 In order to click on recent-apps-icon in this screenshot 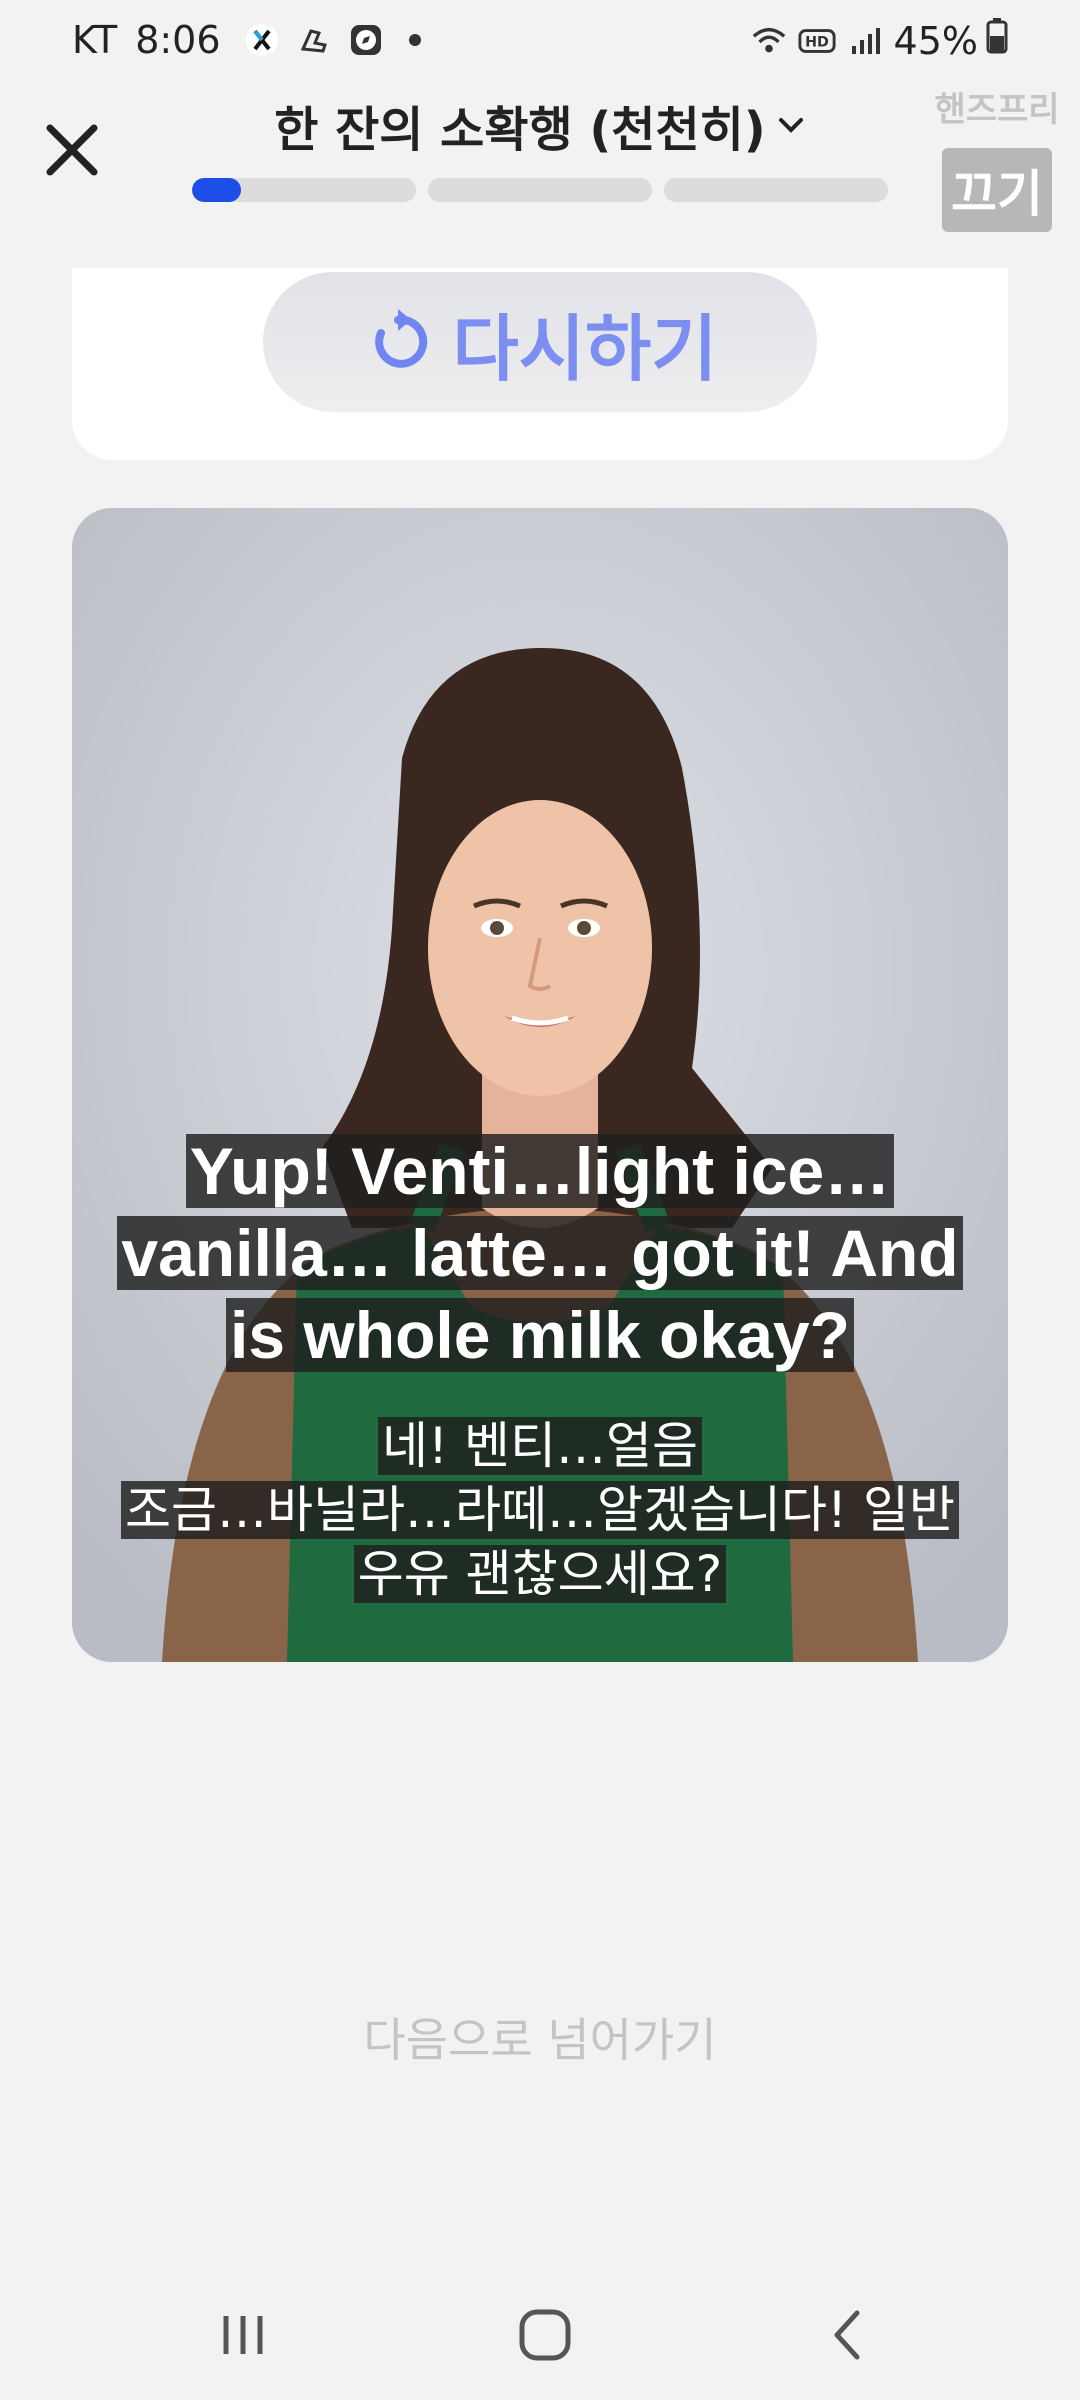, I will do `click(243, 2335)`.